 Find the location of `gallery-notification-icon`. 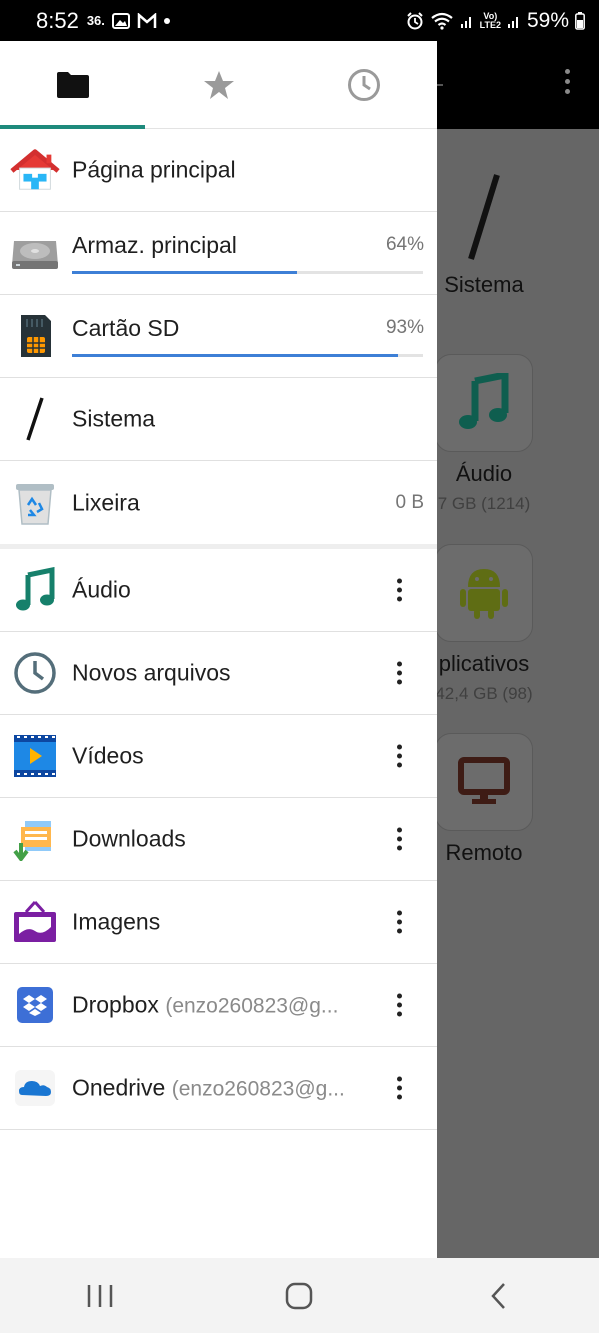

gallery-notification-icon is located at coordinates (120, 20).